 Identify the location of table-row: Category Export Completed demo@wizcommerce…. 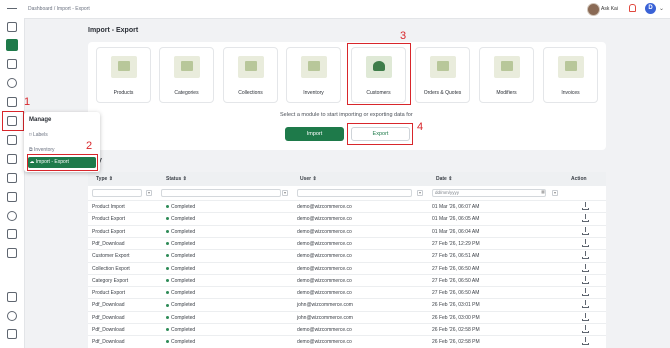
(347, 280).